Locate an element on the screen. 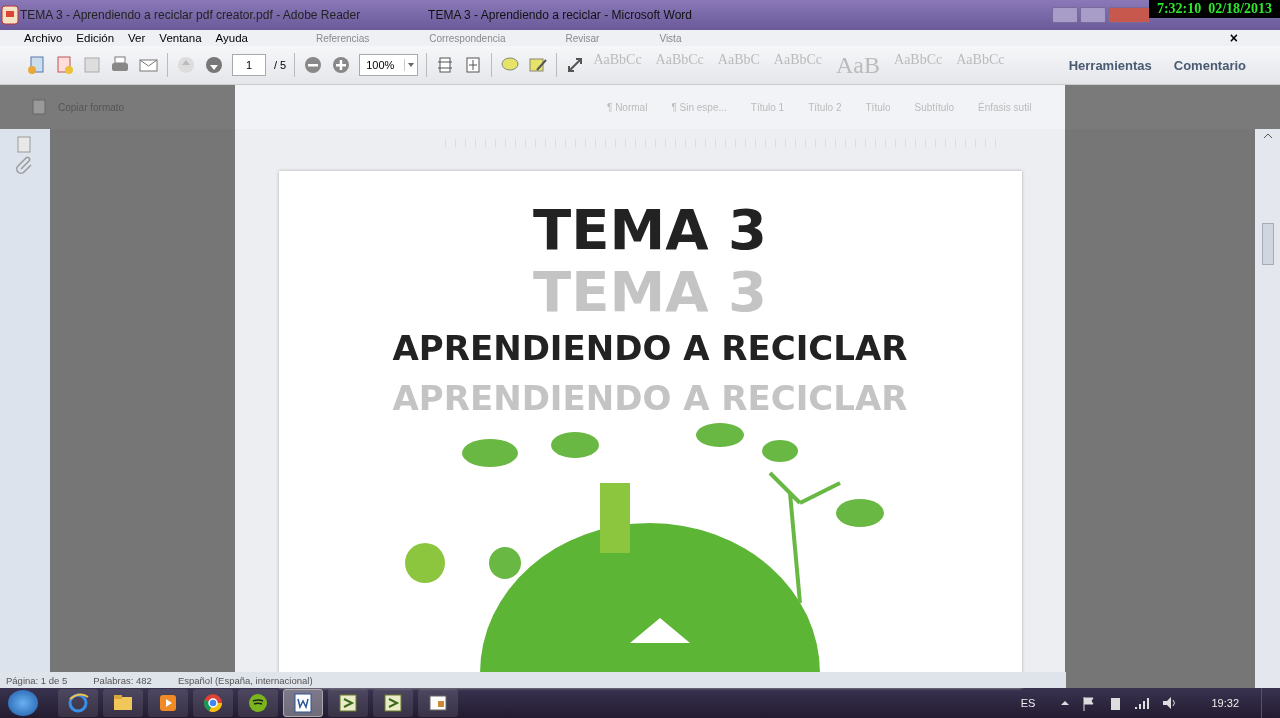 Image resolution: width=1280 pixels, height=718 pixels. close-button: × is located at coordinates (1233, 38).